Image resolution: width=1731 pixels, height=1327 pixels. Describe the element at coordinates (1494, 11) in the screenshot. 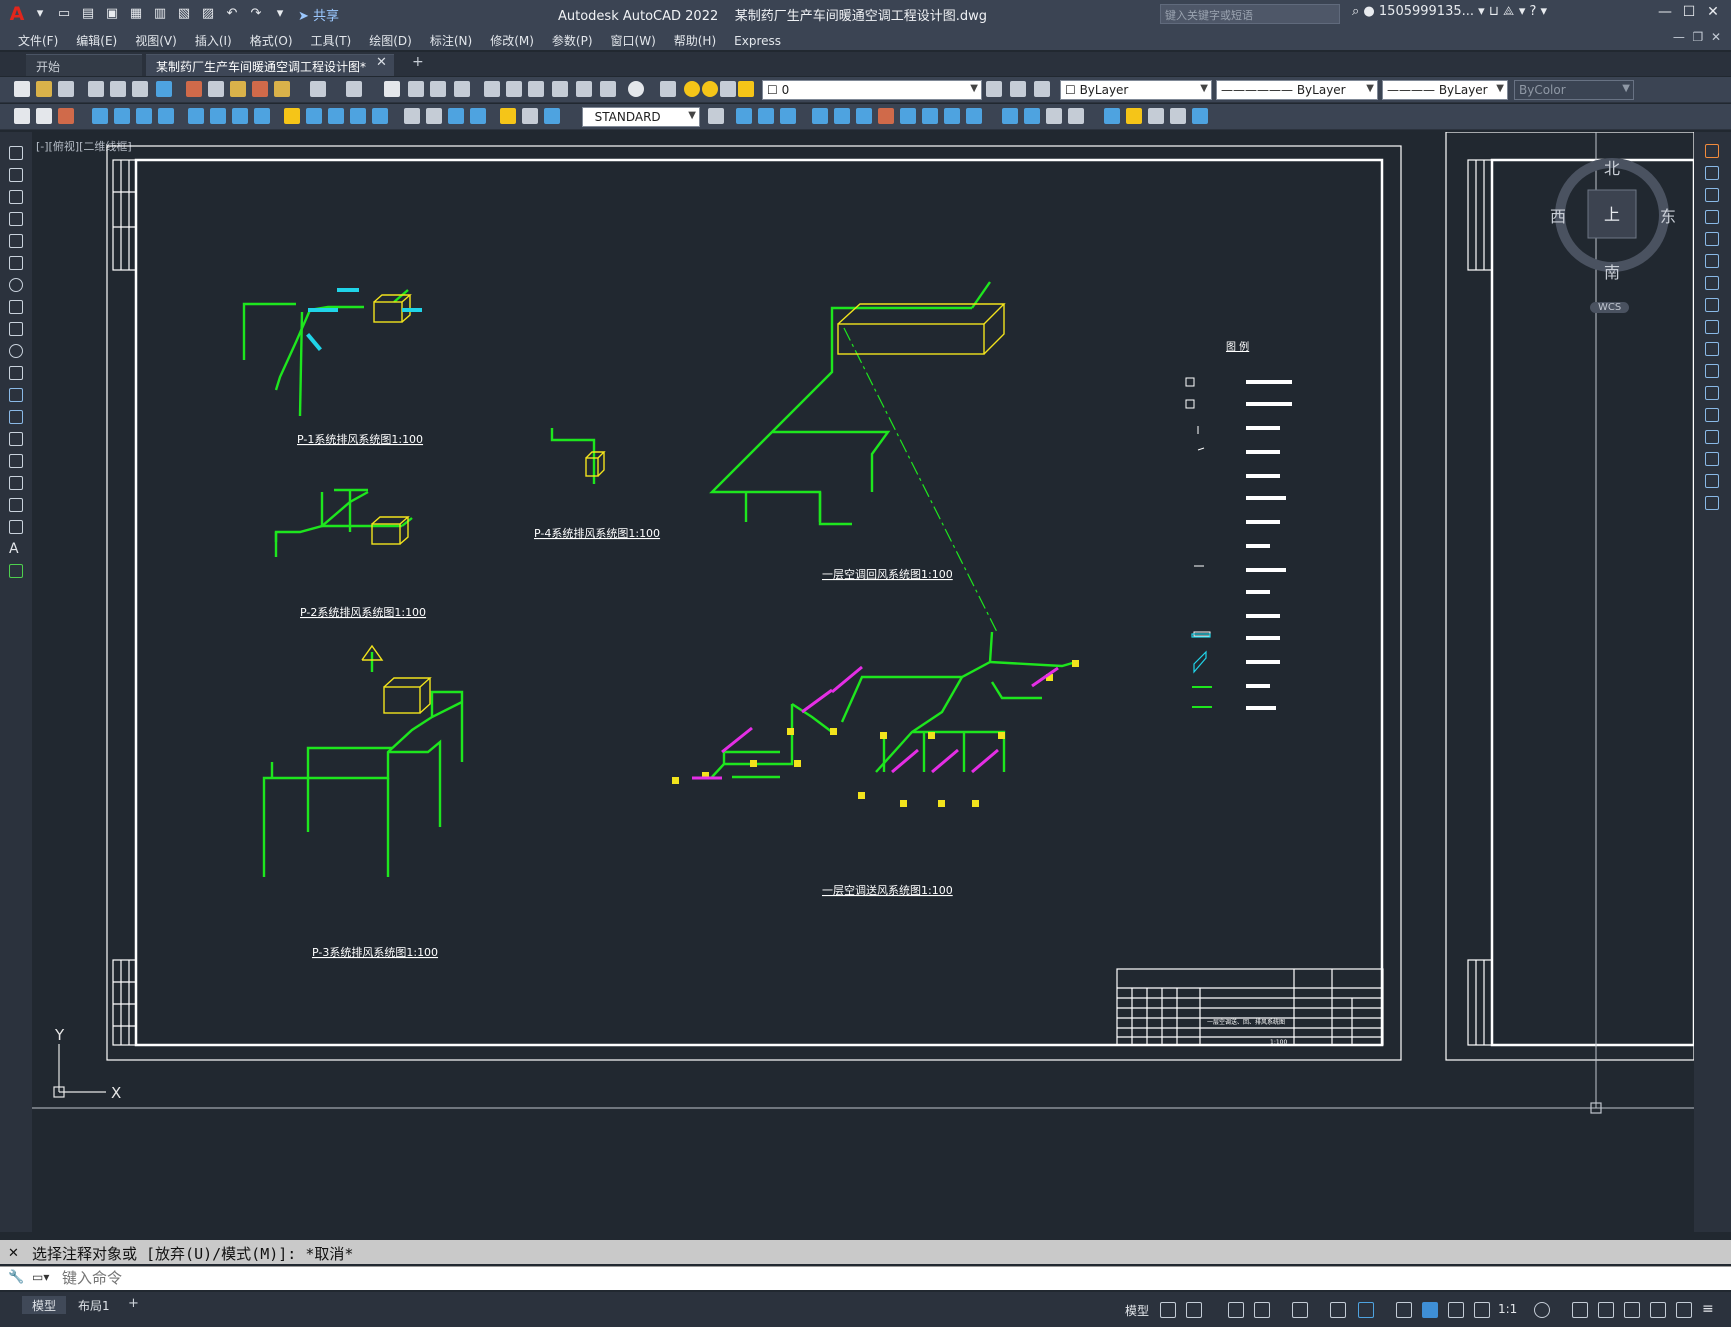

I see `cart-icon: ⊔` at that location.